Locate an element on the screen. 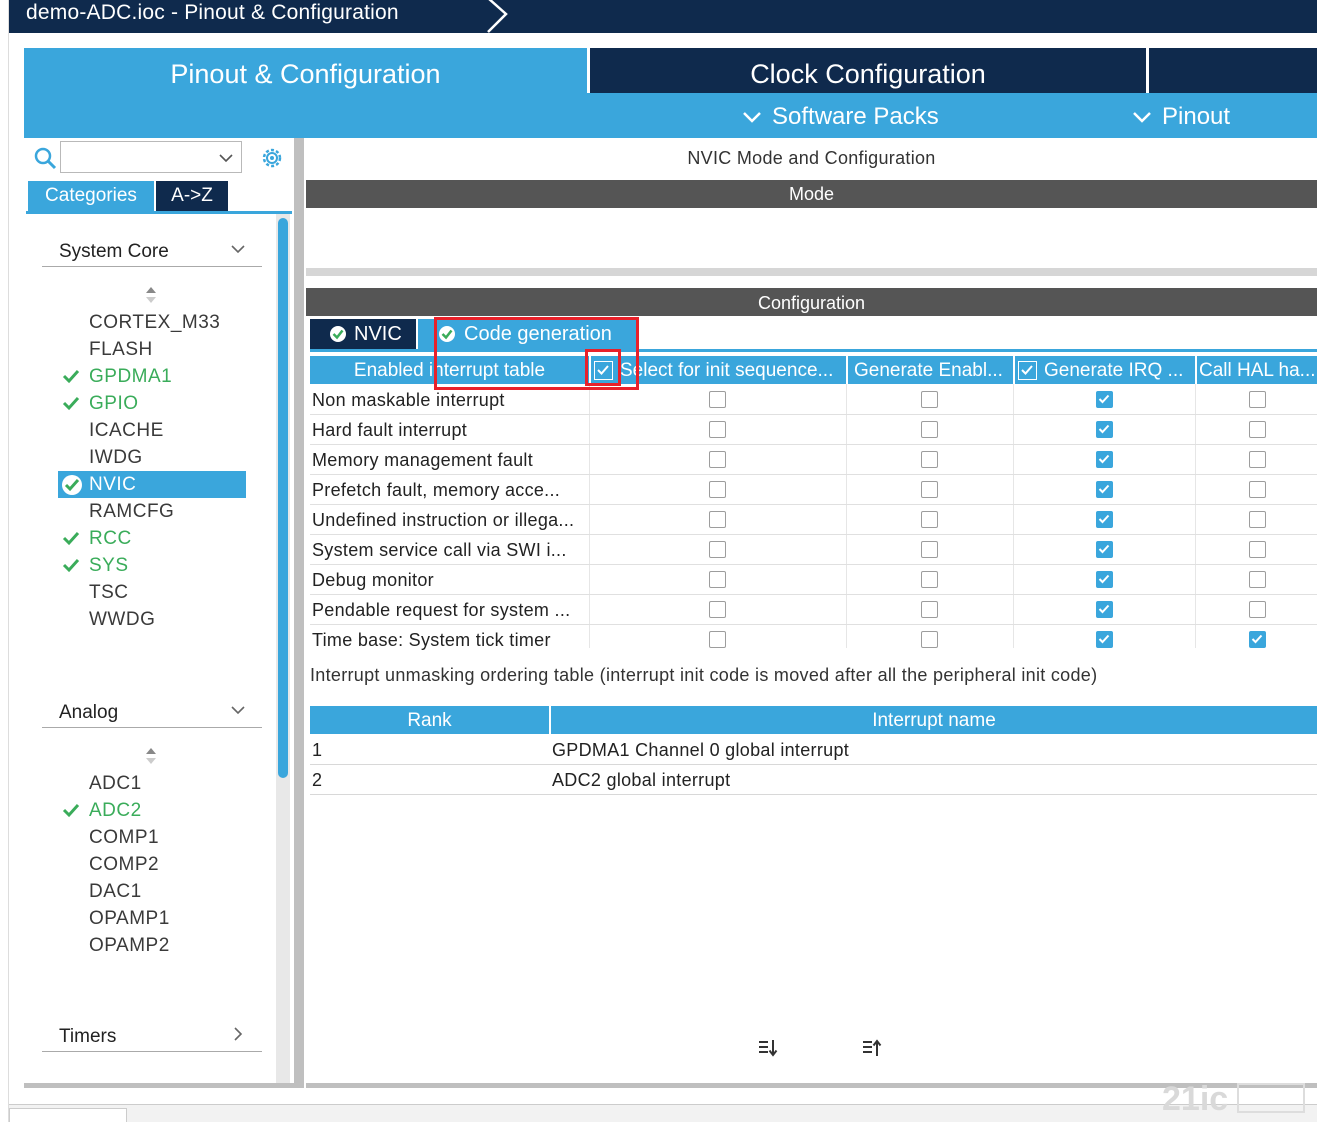 The height and width of the screenshot is (1122, 1317). select-all-irq-checkbox is located at coordinates (1027, 370).